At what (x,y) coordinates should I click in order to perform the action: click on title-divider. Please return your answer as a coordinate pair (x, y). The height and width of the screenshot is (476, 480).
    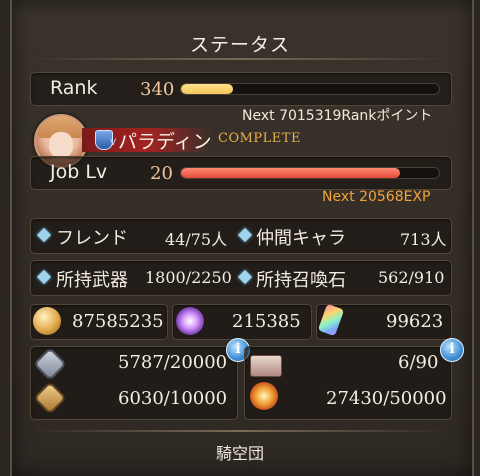
    Looking at the image, I should click on (240, 59).